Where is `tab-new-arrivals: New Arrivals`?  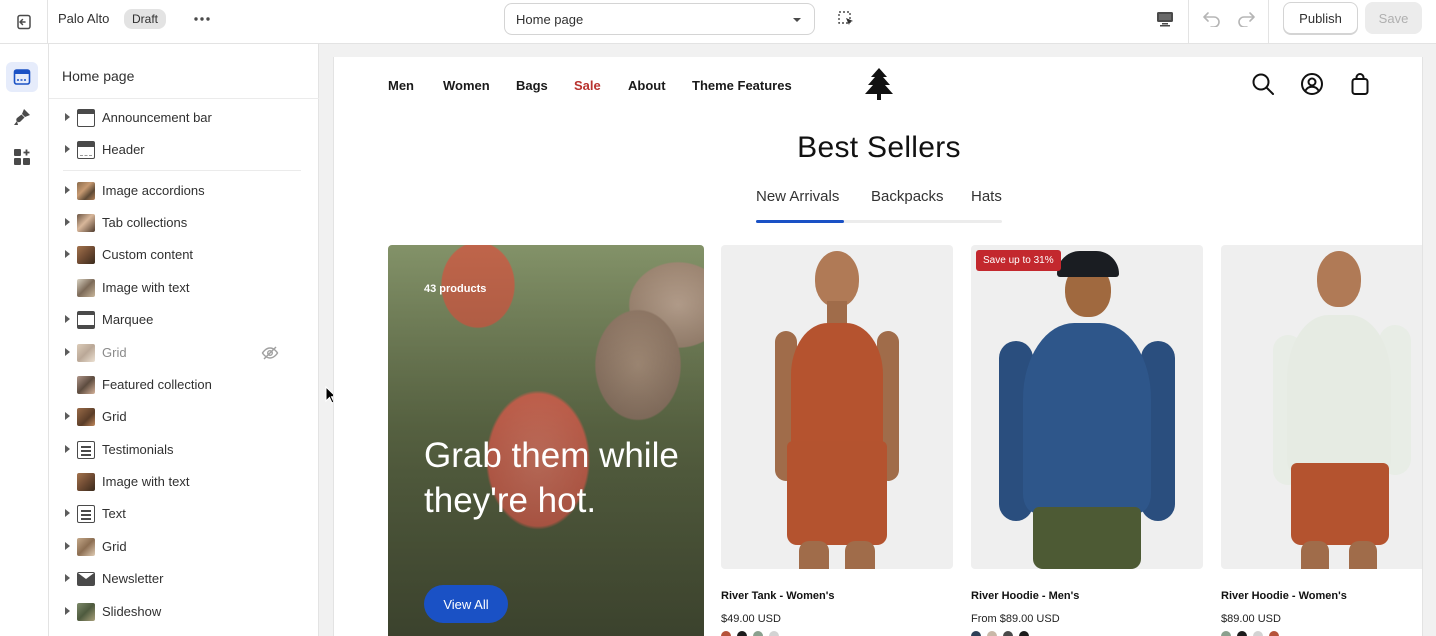
tab-new-arrivals: New Arrivals is located at coordinates (797, 196).